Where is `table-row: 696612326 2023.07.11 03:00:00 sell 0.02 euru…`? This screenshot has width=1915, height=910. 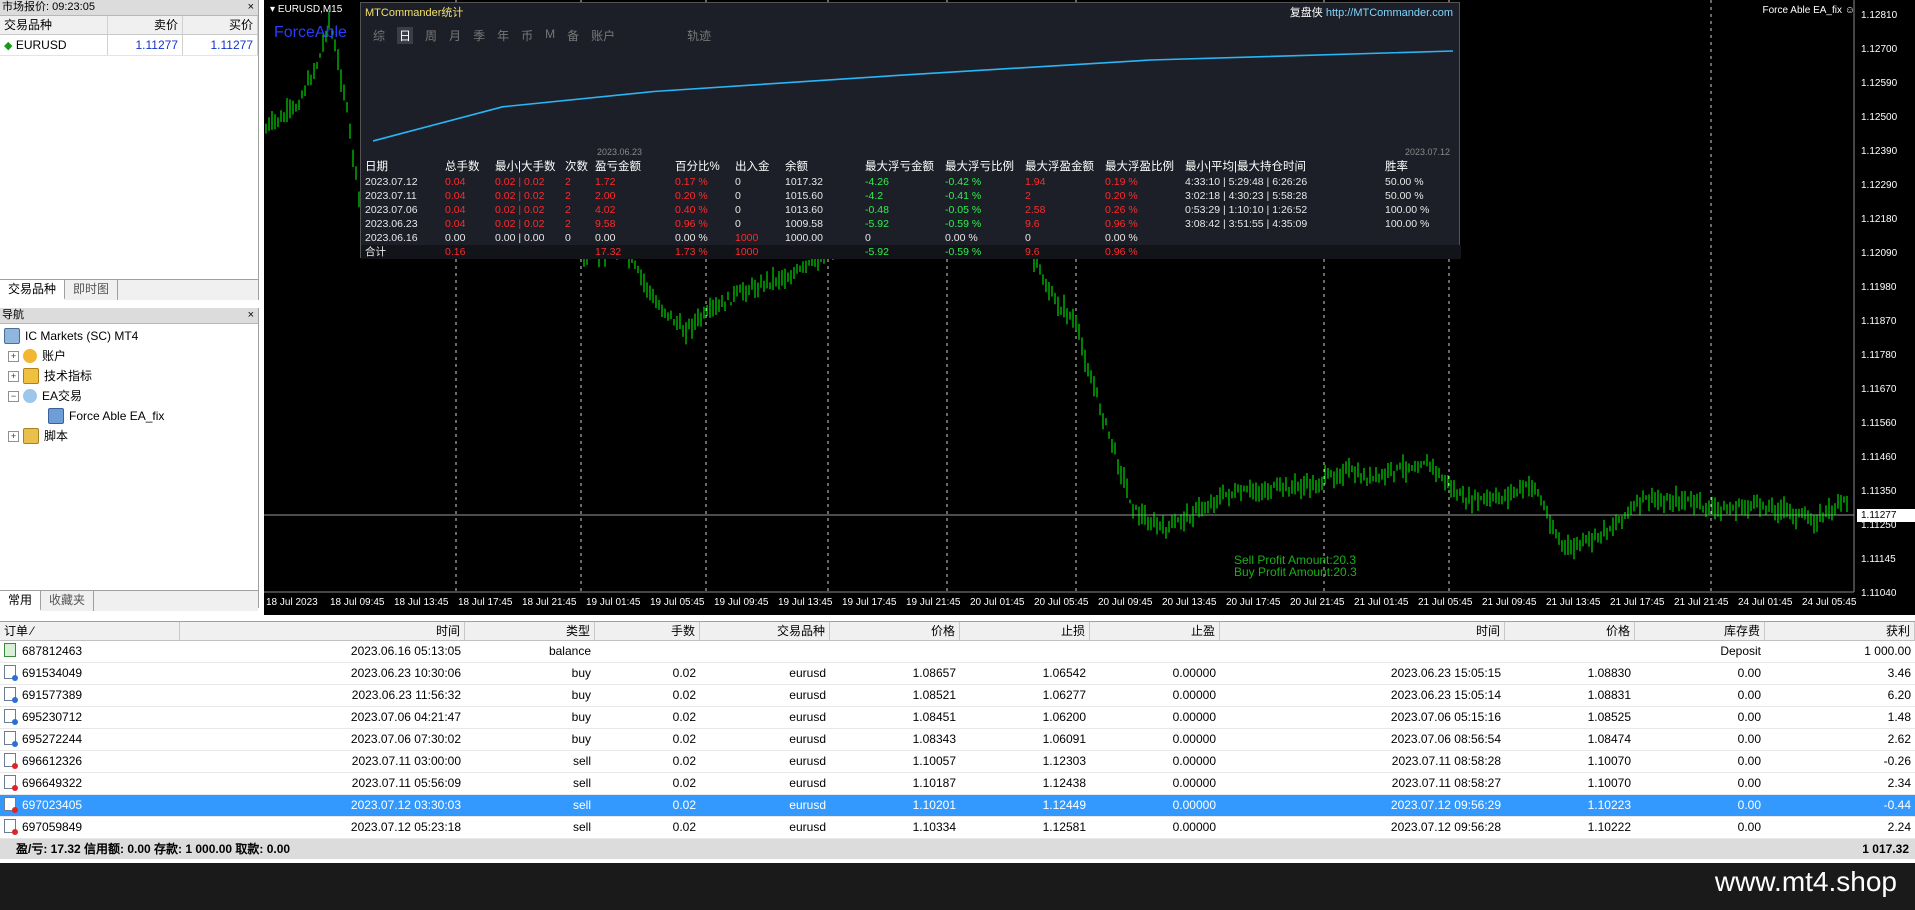
table-row: 696612326 2023.07.11 03:00:00 sell 0.02 euru… is located at coordinates (957, 762).